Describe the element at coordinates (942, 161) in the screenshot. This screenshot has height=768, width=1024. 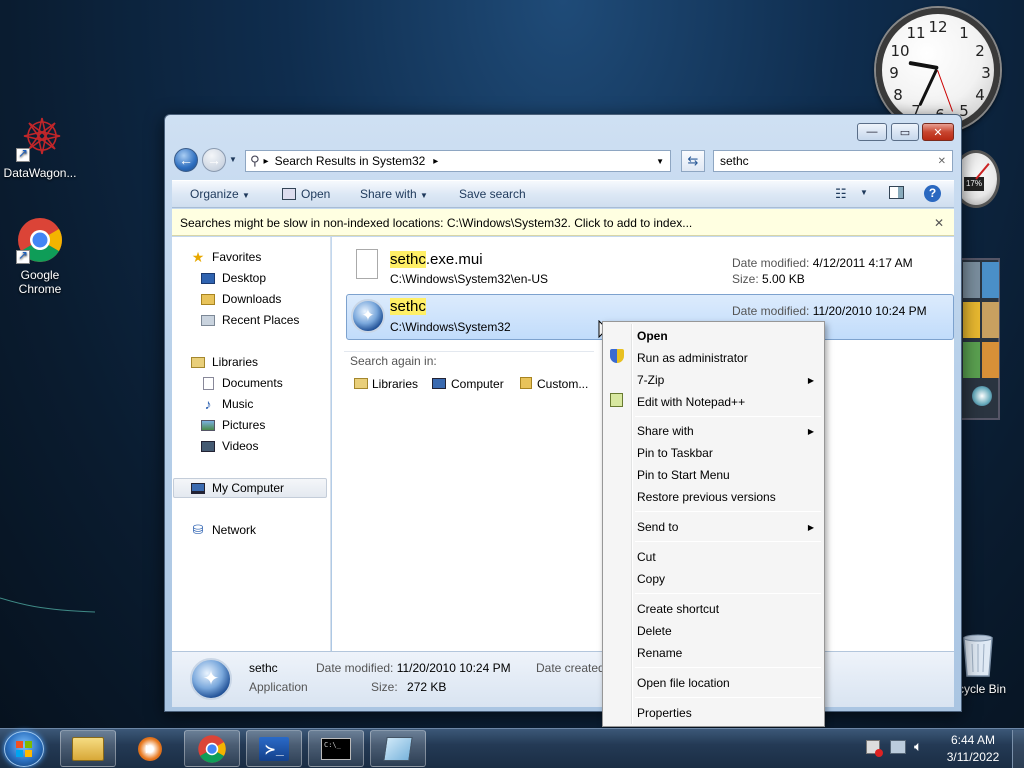
I see `clear-search-icon: ✕` at that location.